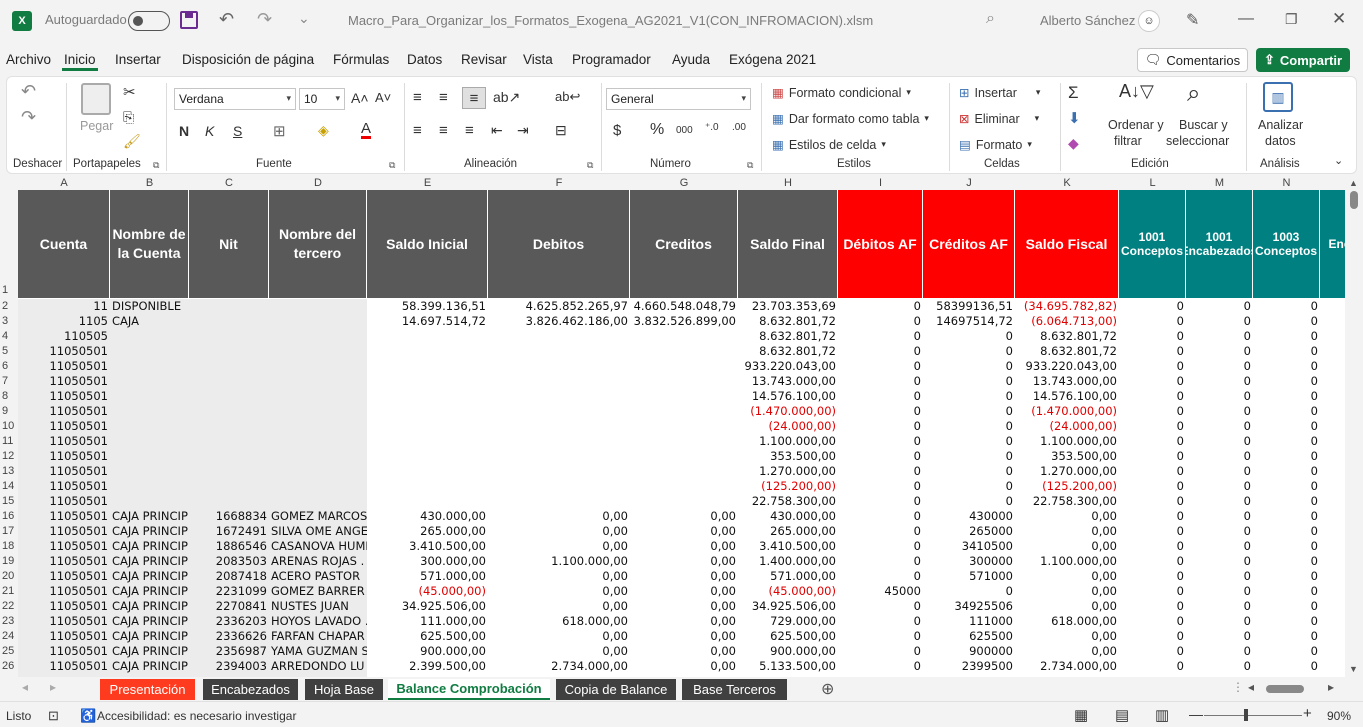 The width and height of the screenshot is (1363, 727). What do you see at coordinates (611, 59) in the screenshot?
I see `menu-programador: Programador` at bounding box center [611, 59].